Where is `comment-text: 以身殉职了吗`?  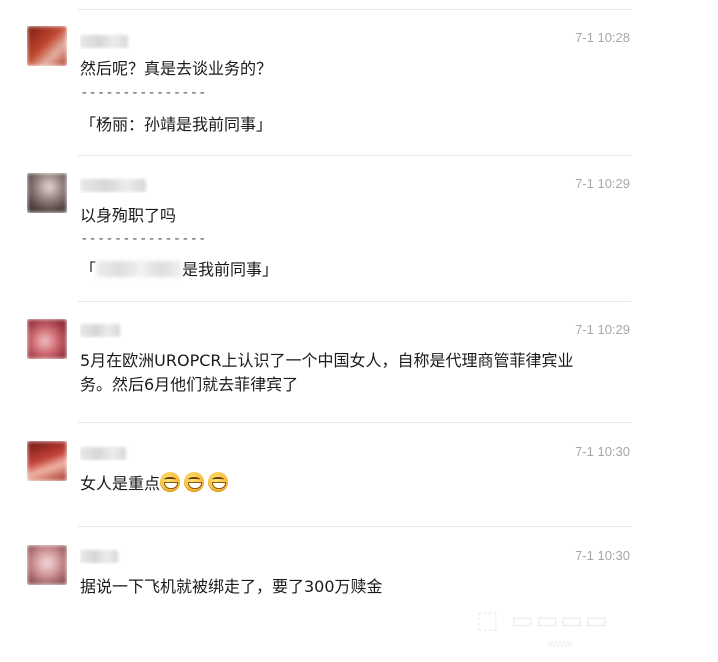
comment-text: 以身殉职了吗 is located at coordinates (128, 215).